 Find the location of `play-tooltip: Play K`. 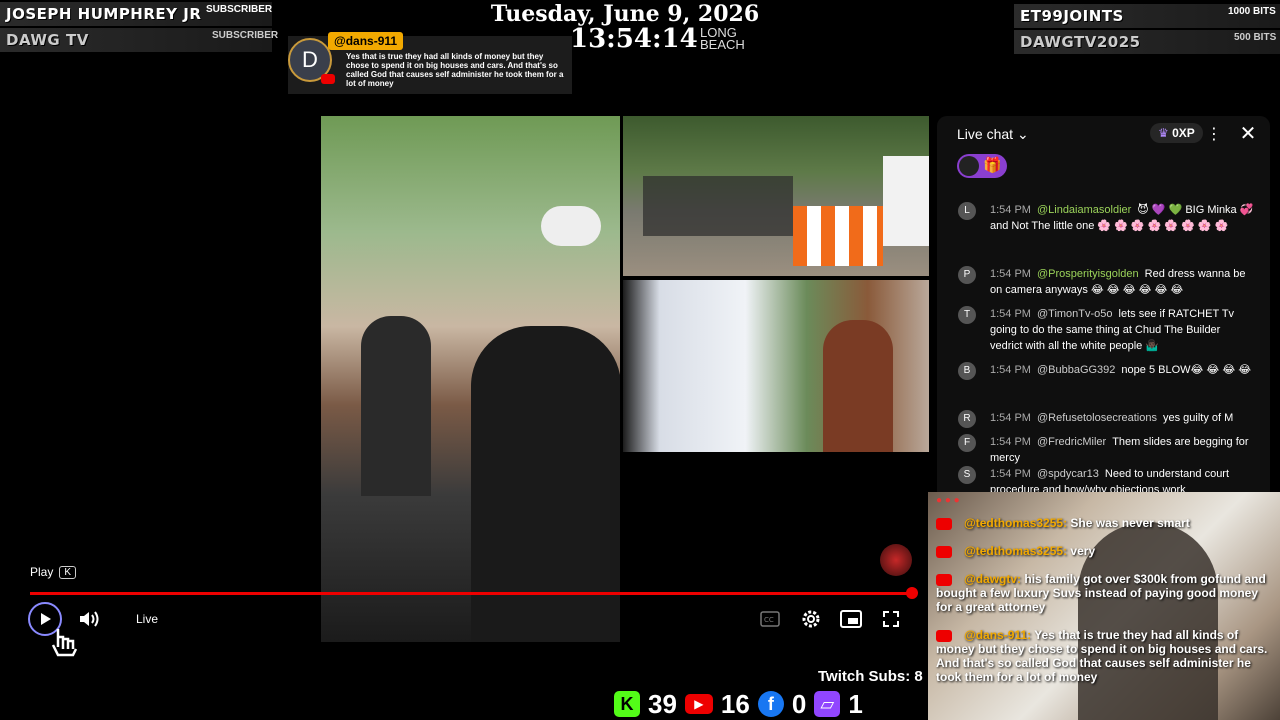

play-tooltip: Play K is located at coordinates (53, 572).